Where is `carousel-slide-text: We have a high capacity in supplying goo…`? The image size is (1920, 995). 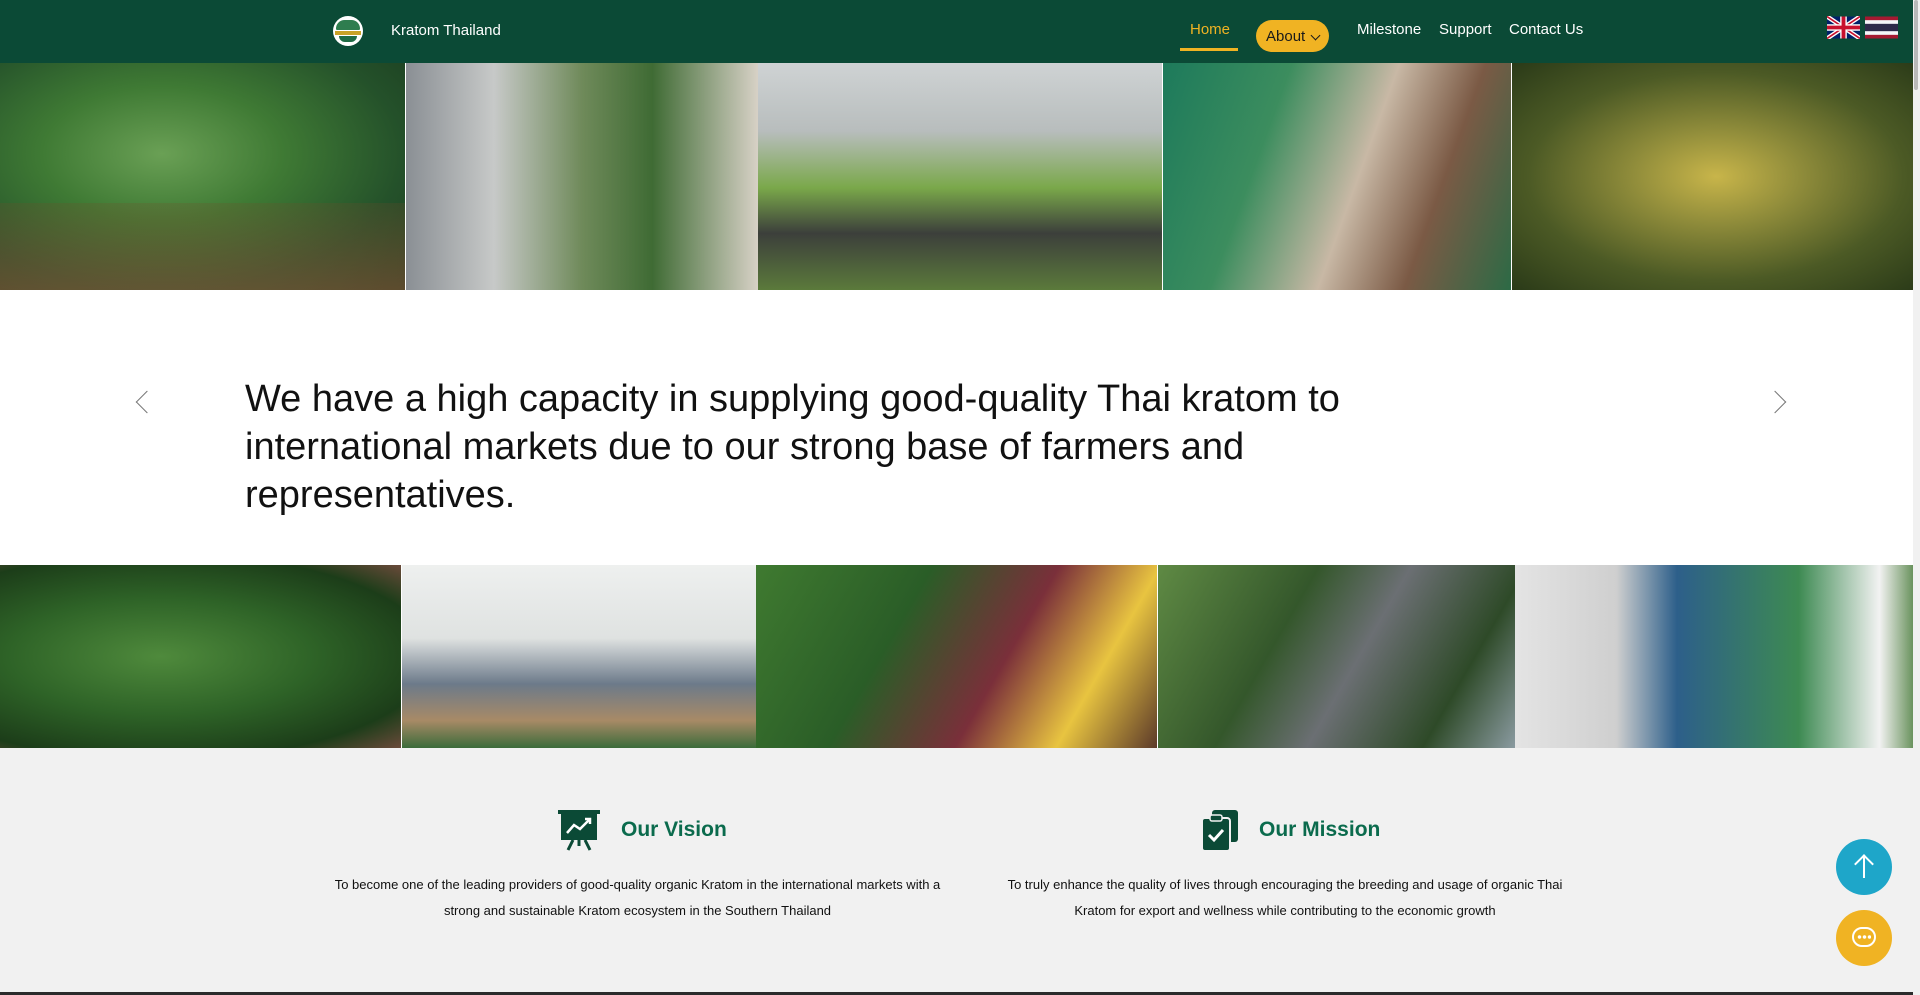
carousel-slide-text: We have a high capacity in supplying goo… is located at coordinates (792, 447).